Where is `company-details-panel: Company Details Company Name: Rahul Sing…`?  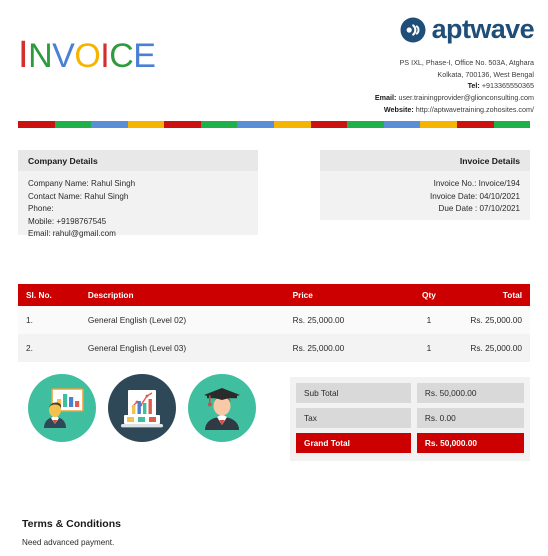 company-details-panel: Company Details Company Name: Rahul Sing… is located at coordinates (138, 194).